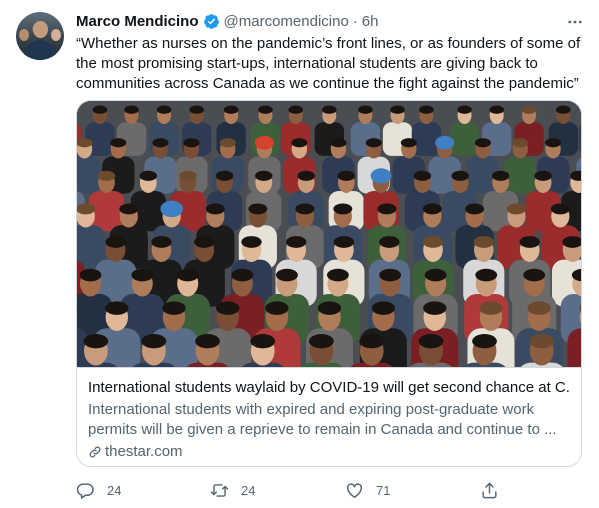 Image resolution: width=599 pixels, height=508 pixels. Describe the element at coordinates (383, 490) in the screenshot. I see `like-count: 71` at that location.